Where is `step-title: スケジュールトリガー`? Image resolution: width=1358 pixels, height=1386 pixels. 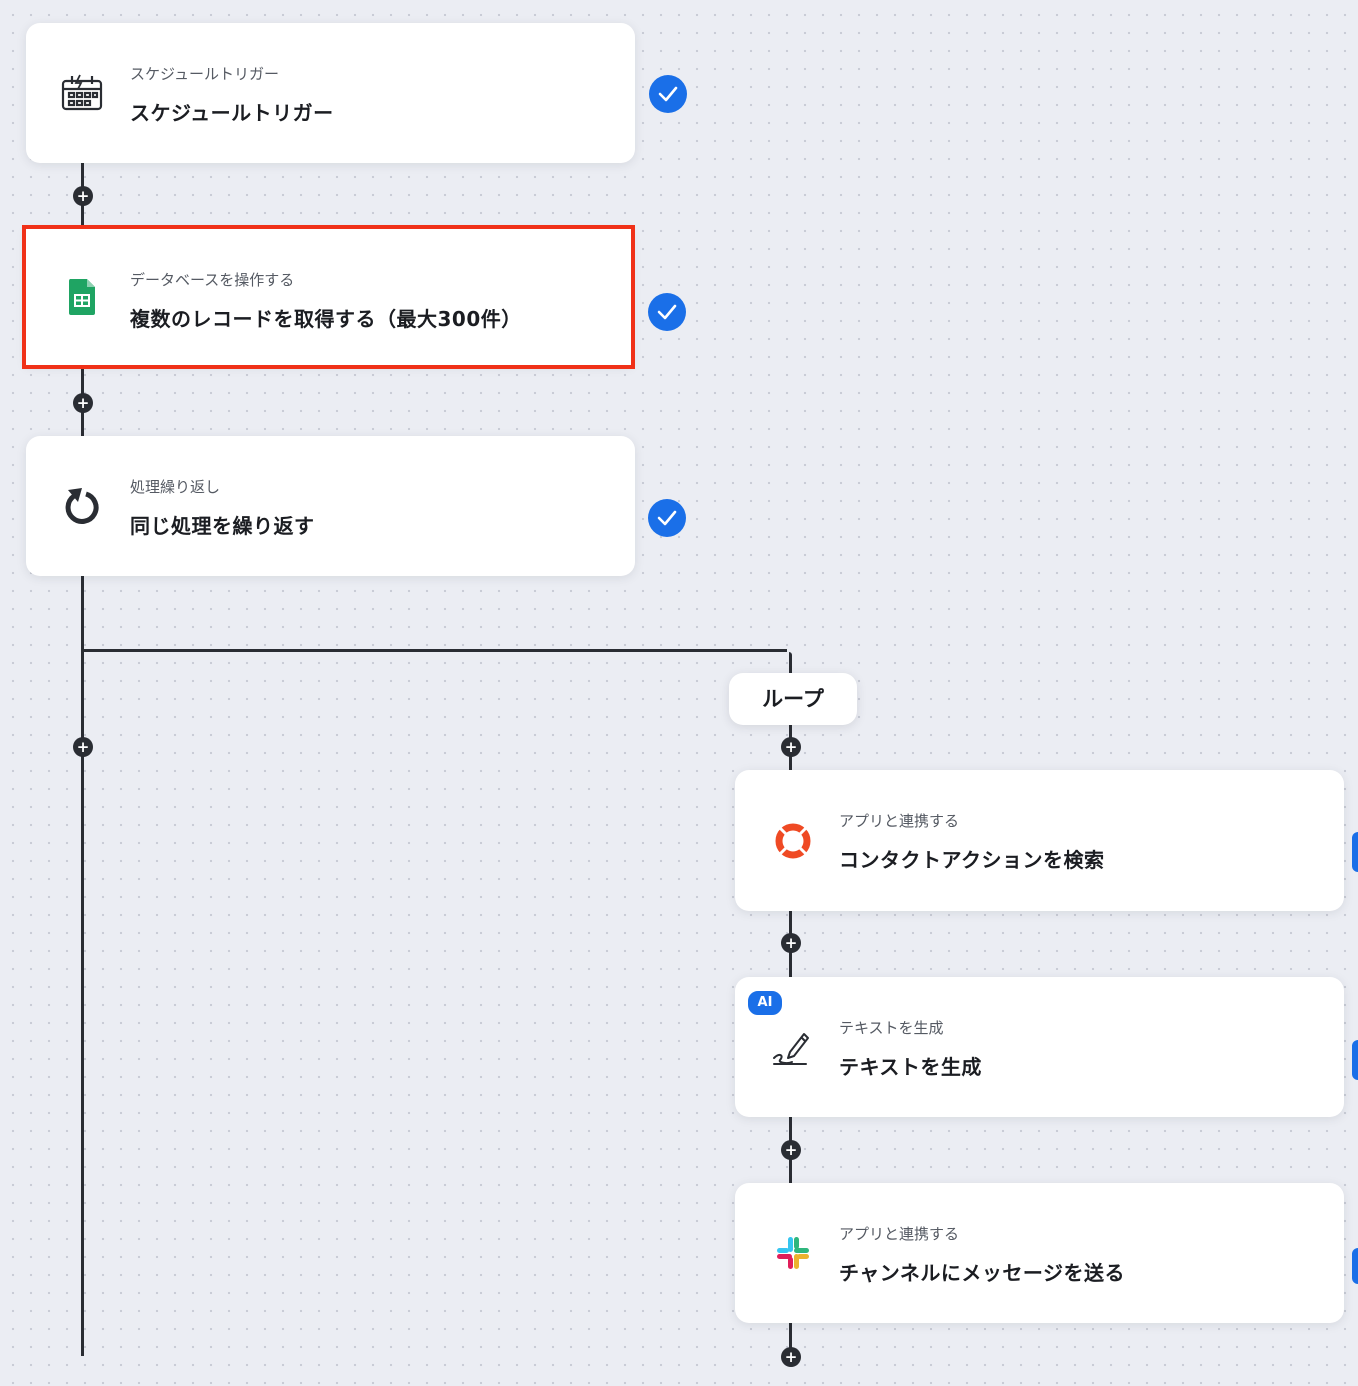 step-title: スケジュールトリガー is located at coordinates (232, 113).